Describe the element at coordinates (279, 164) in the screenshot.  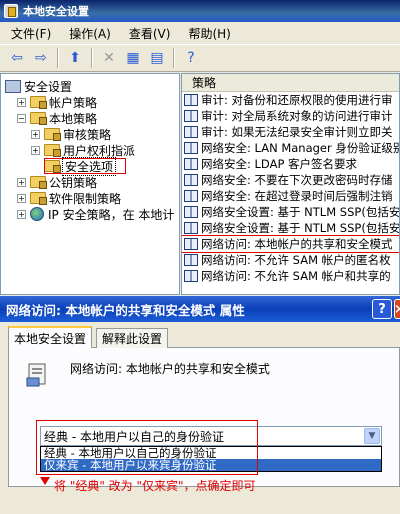
I see `policy-row-label: 网络安全: LDAP 客户签名要求` at that location.